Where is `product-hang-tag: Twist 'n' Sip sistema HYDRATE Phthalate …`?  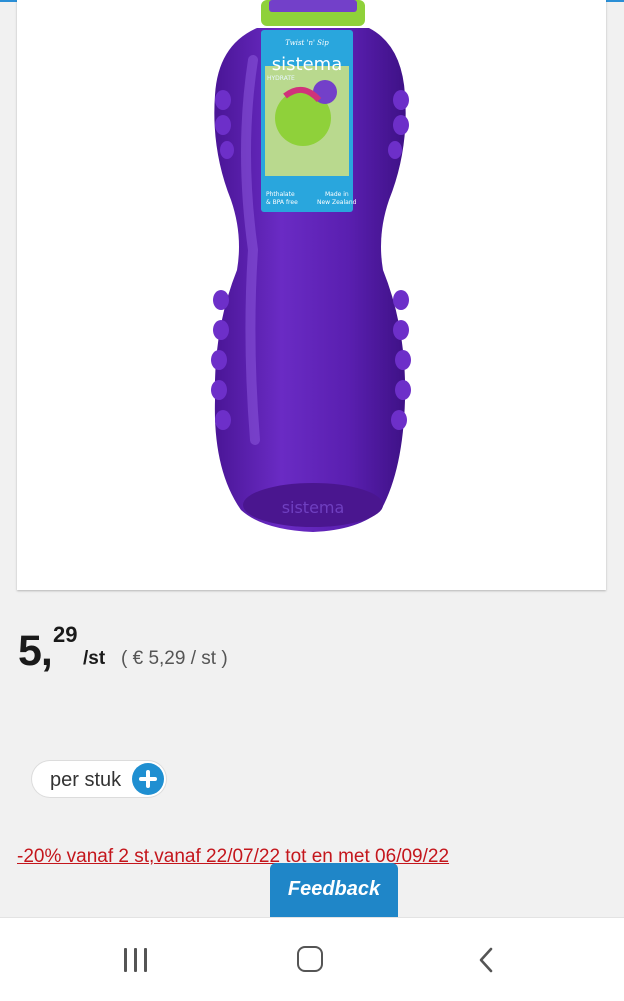 product-hang-tag: Twist 'n' Sip sistema HYDRATE Phthalate … is located at coordinates (309, 121).